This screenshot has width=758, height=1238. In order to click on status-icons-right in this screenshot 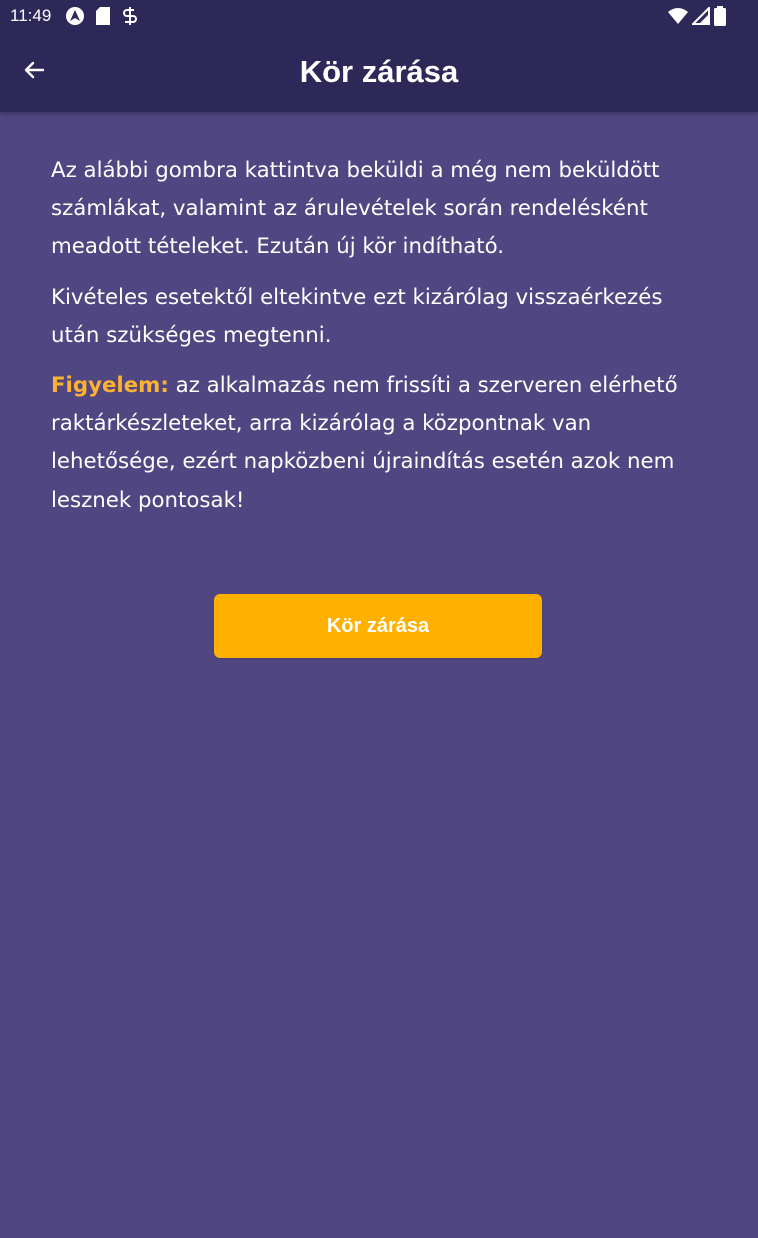, I will do `click(697, 17)`.